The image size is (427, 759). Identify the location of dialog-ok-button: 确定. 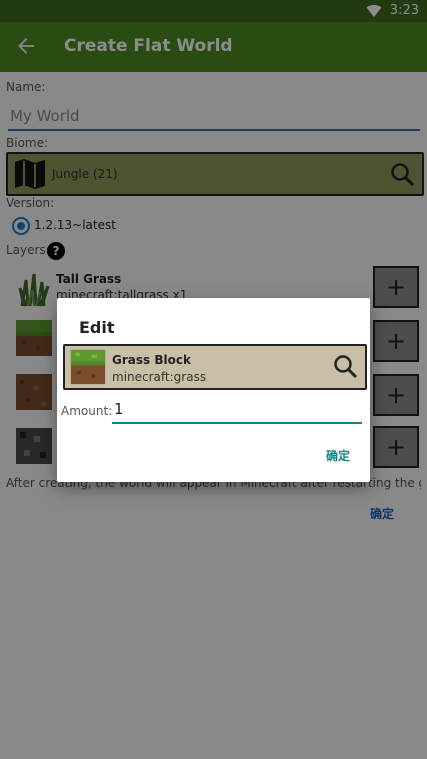
(338, 455).